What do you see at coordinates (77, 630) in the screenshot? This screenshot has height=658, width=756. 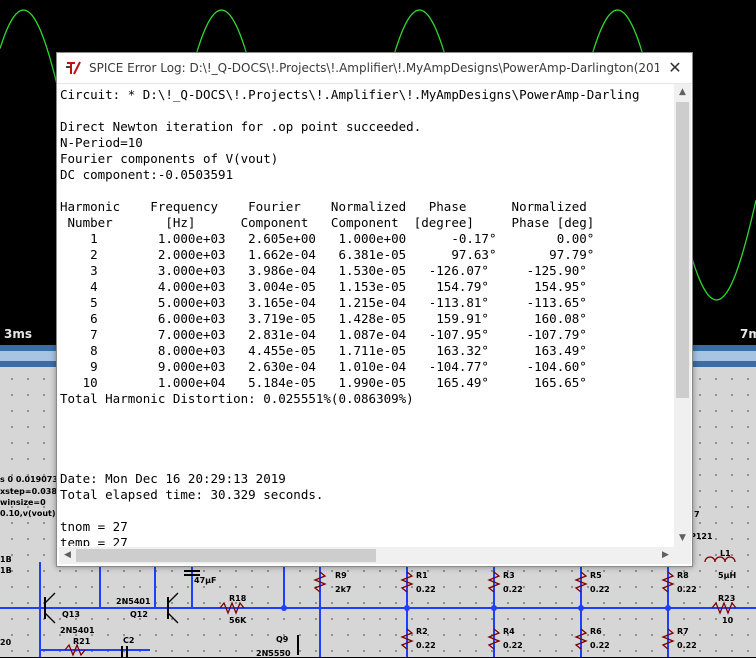 I see `type-q13: 2N5401` at bounding box center [77, 630].